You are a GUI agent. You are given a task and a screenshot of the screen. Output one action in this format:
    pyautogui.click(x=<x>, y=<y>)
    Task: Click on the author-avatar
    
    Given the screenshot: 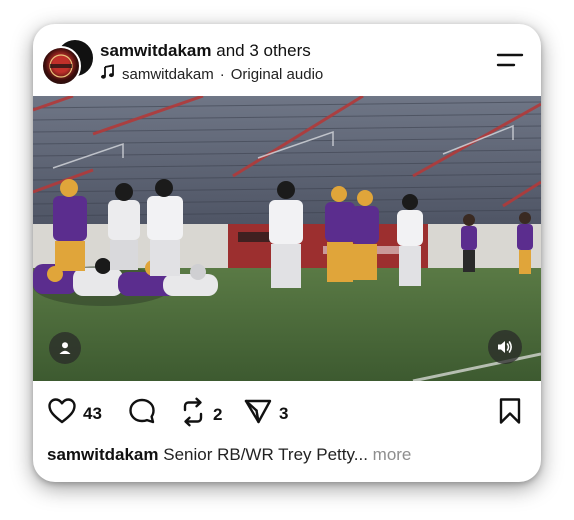 What is the action you would take?
    pyautogui.click(x=61, y=66)
    